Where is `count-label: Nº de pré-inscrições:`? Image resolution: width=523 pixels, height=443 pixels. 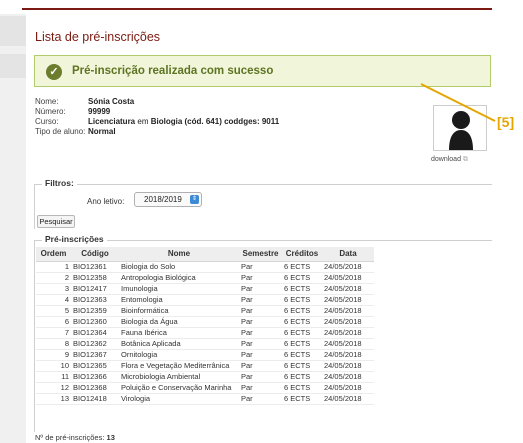
count-label: Nº de pré-inscrições: is located at coordinates (70, 437).